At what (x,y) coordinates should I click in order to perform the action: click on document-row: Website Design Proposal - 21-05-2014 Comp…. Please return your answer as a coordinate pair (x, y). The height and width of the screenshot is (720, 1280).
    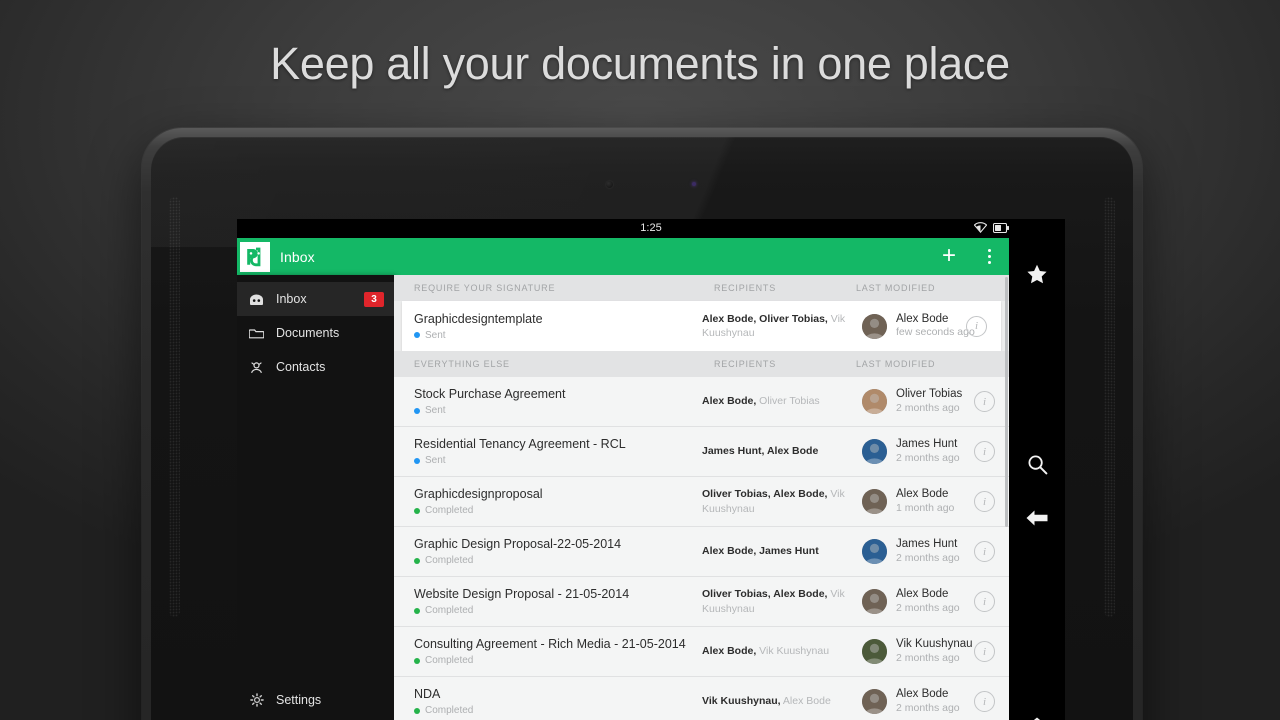
    Looking at the image, I should click on (701, 602).